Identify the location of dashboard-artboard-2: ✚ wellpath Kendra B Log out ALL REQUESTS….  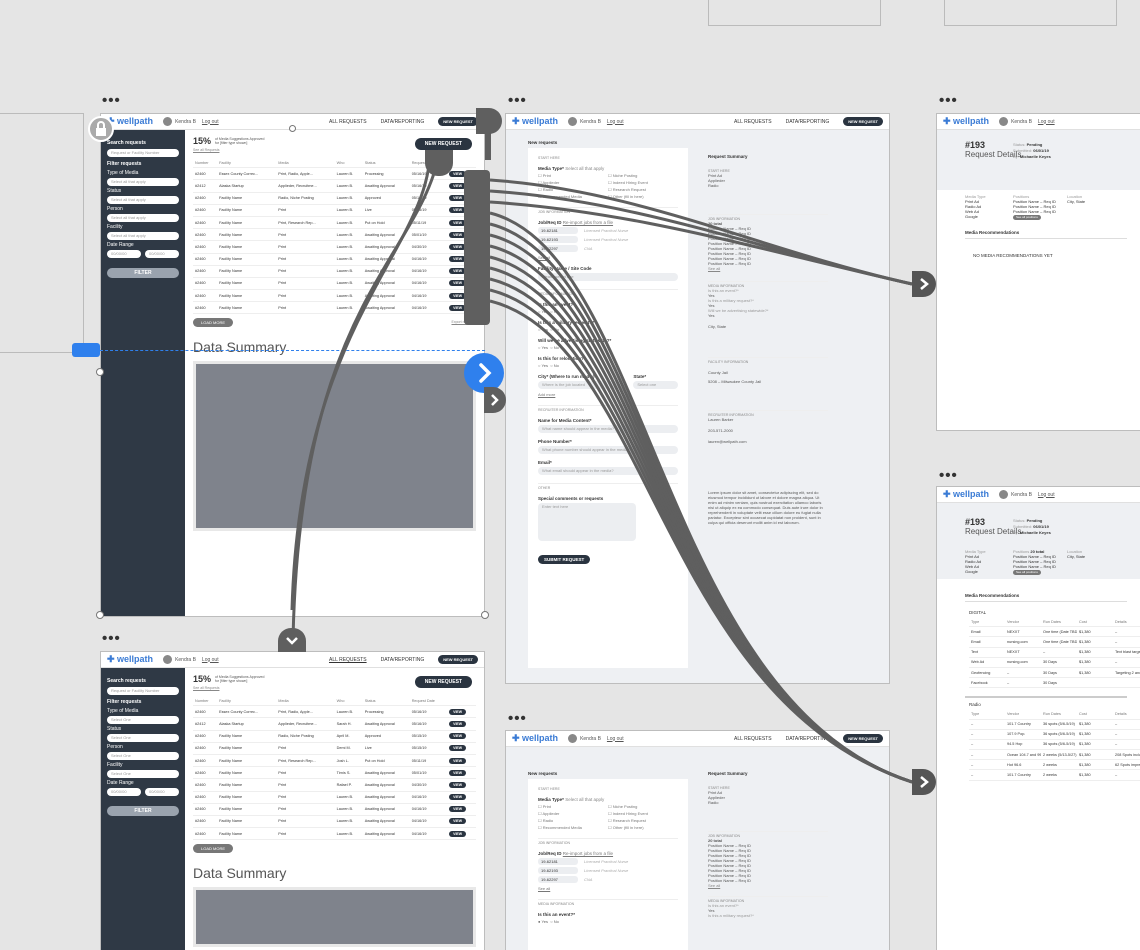
(292, 800).